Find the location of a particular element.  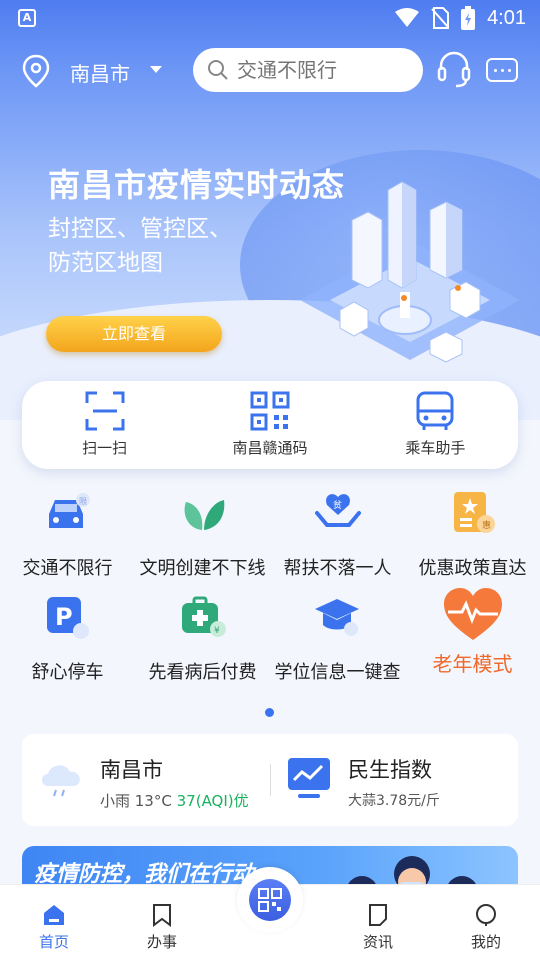

service-parking: P 舒心停车 is located at coordinates (67, 644).